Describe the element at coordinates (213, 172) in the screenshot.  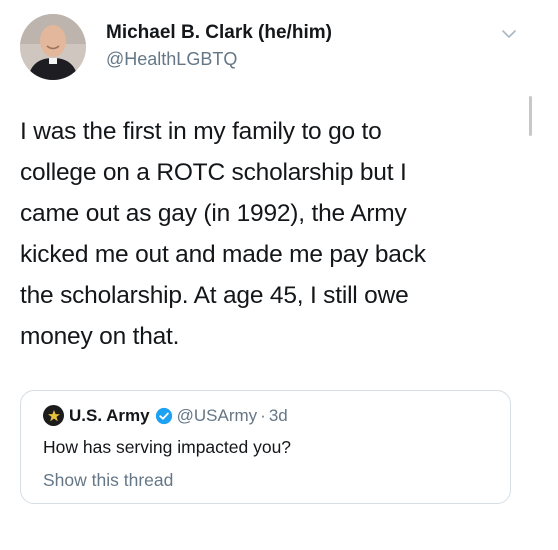
I see `tweet-text-line: college on a ROTC scholarship but I` at that location.